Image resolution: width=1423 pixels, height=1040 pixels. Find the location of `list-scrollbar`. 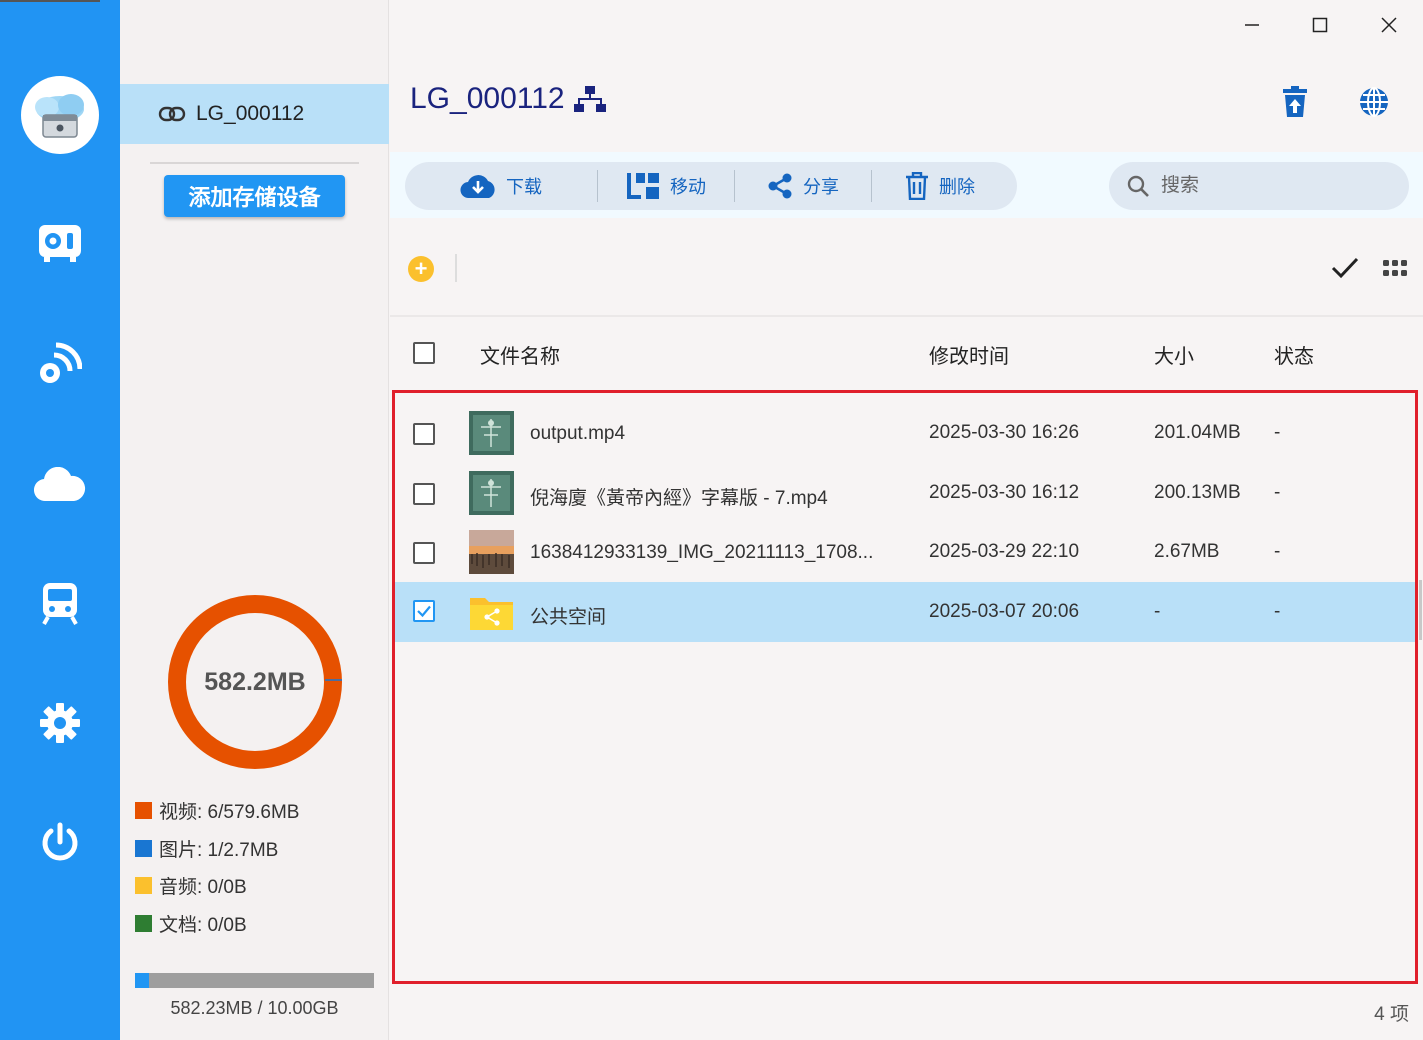

list-scrollbar is located at coordinates (1420, 610).